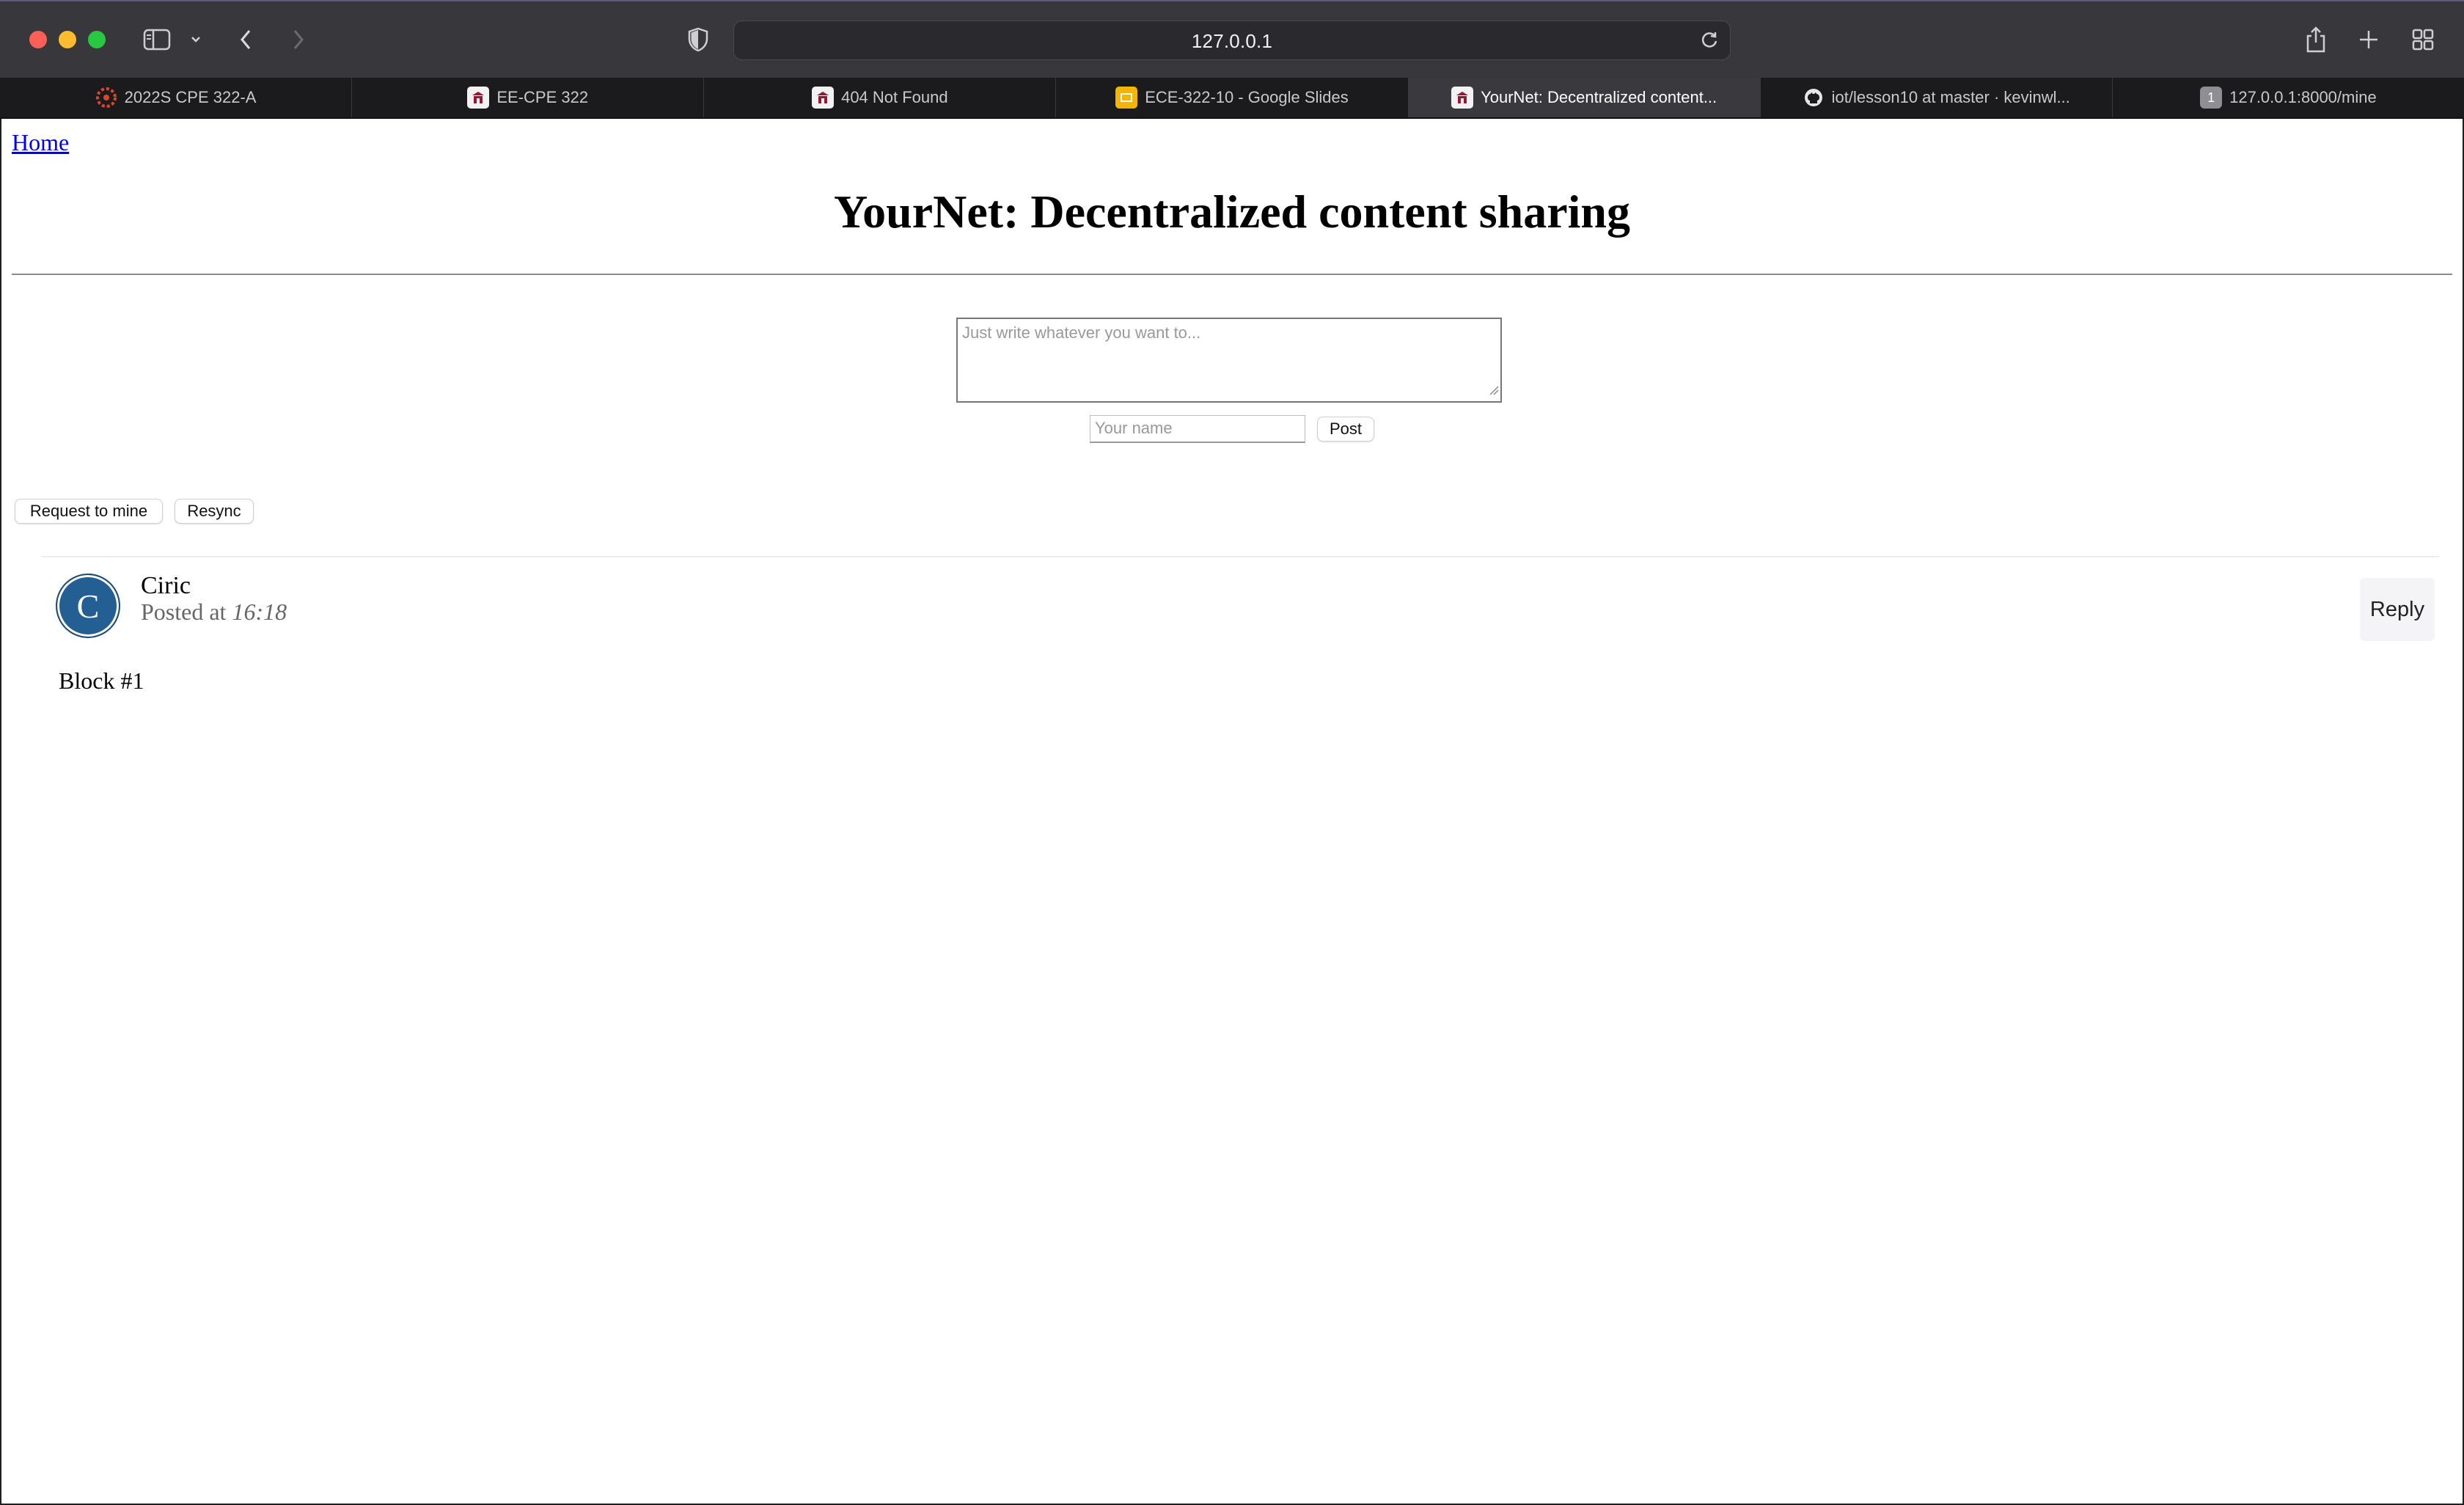  I want to click on new-tab-icon, so click(2368, 39).